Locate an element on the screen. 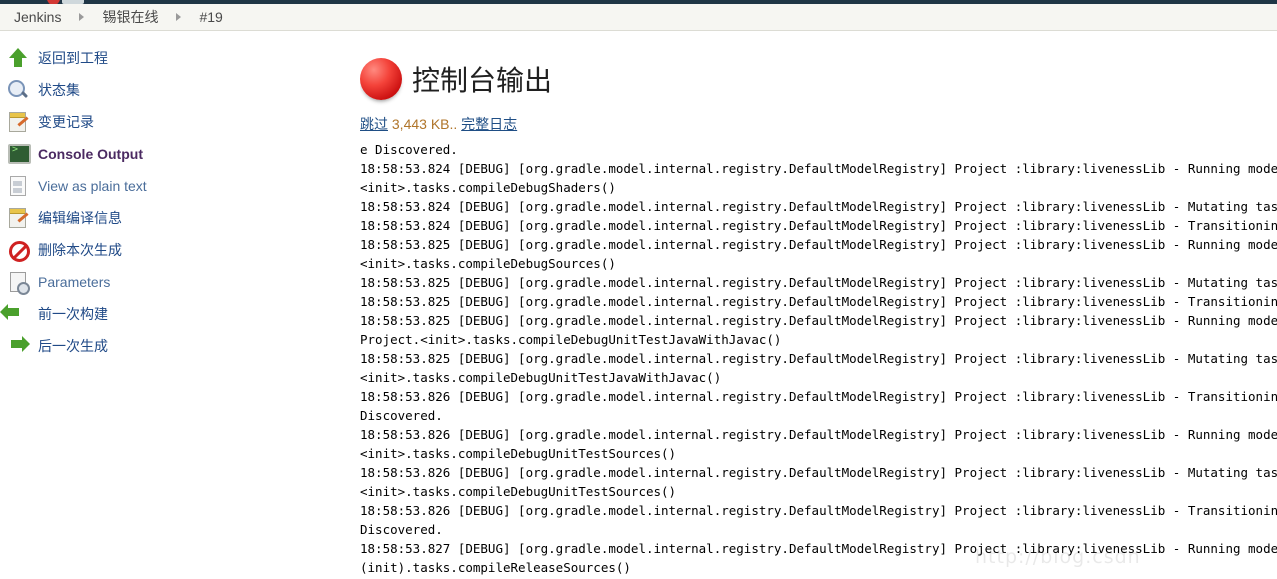 Image resolution: width=1277 pixels, height=579 pixels. arrow-left-icon is located at coordinates (15, 314).